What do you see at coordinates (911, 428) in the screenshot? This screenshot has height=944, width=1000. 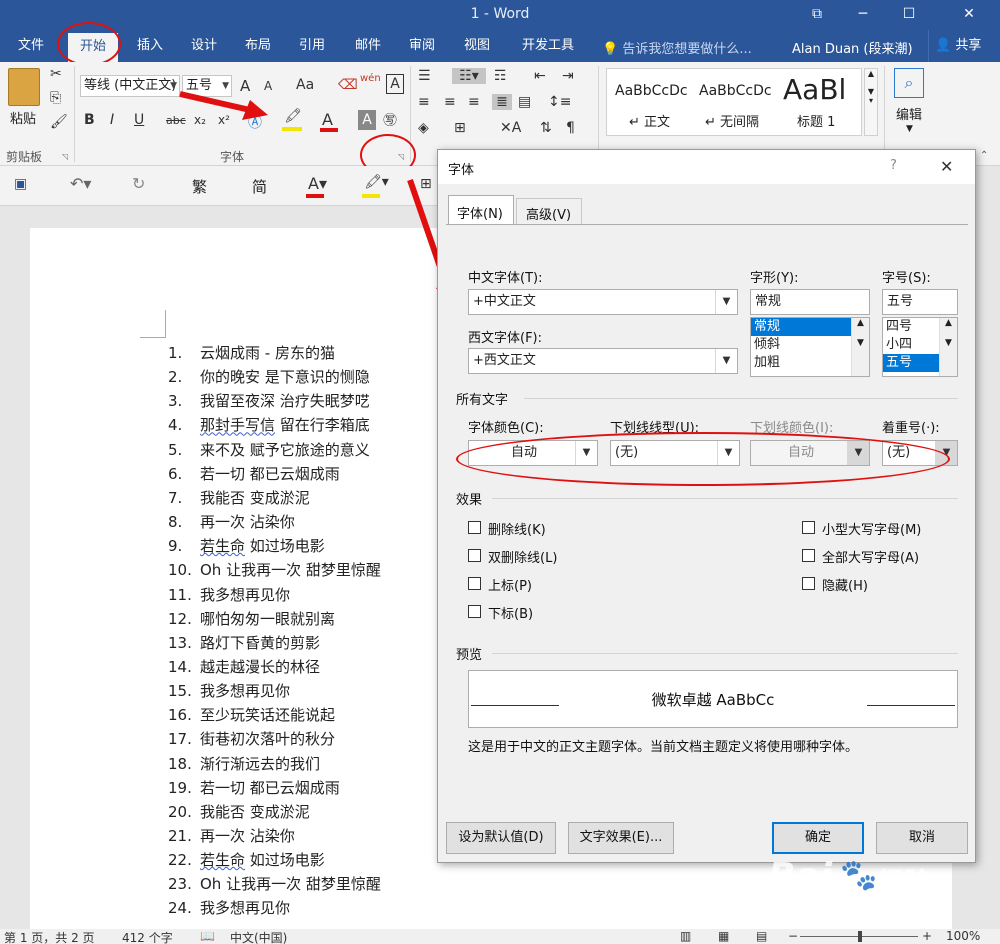 I see `emphasis-label: 着重号(·):` at bounding box center [911, 428].